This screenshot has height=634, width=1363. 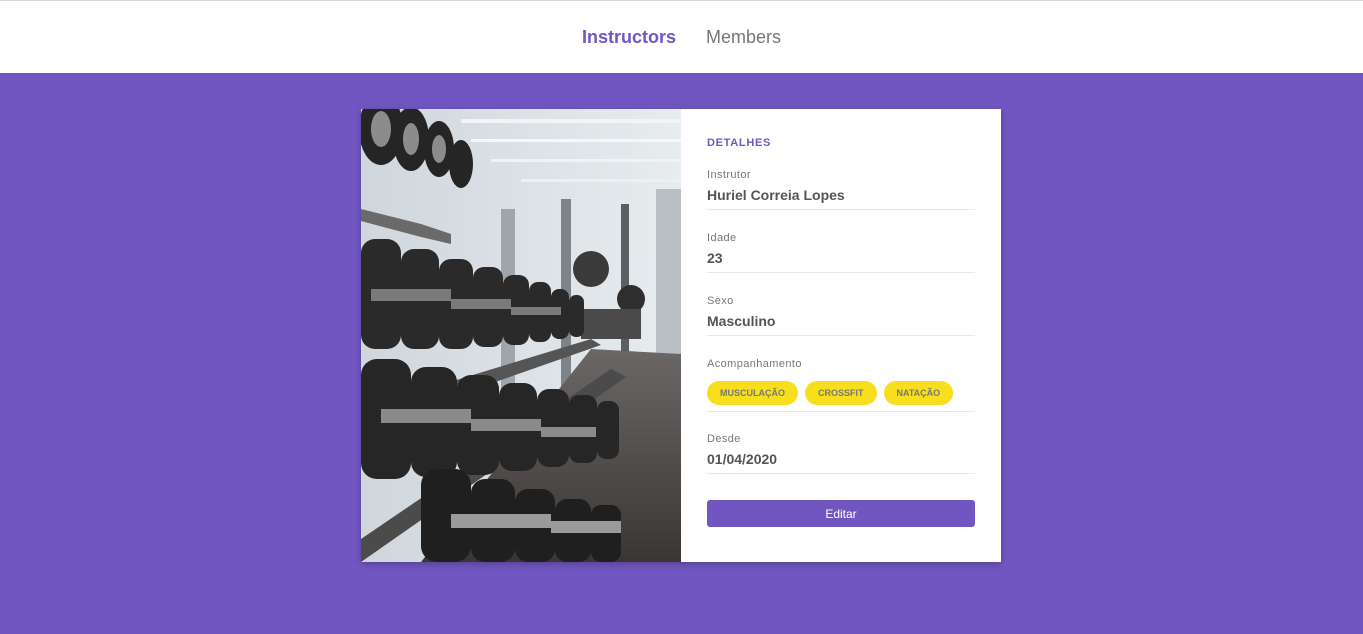 What do you see at coordinates (742, 459) in the screenshot?
I see `since-value: 01/04/2020` at bounding box center [742, 459].